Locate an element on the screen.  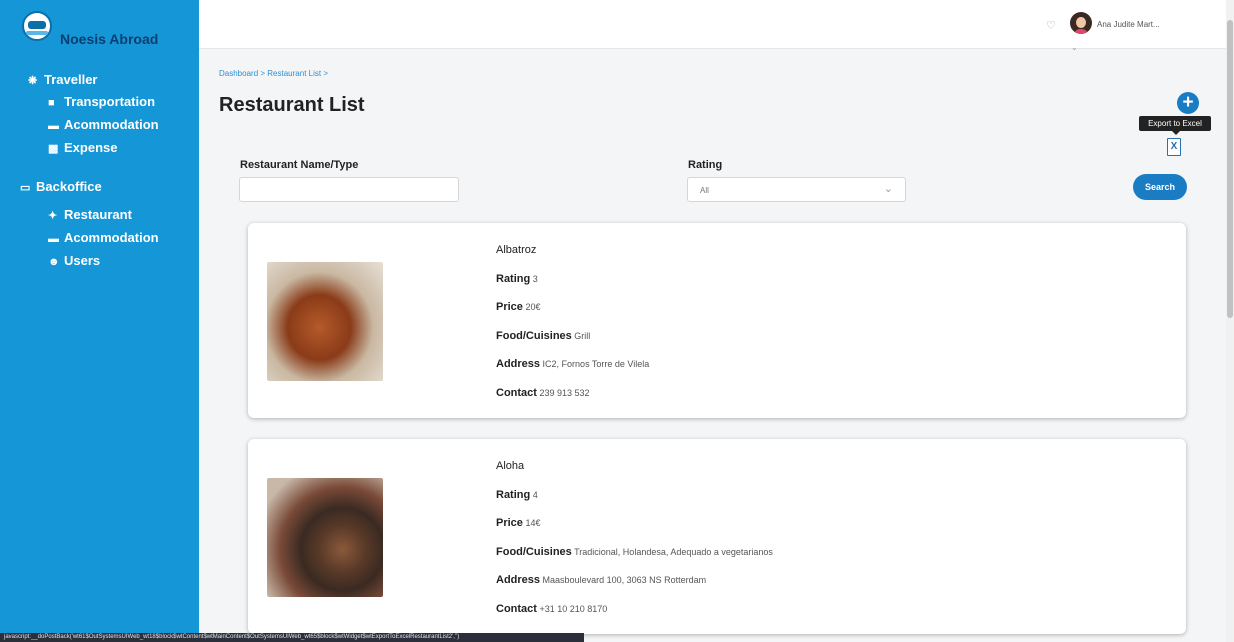
sidebar-section-traveller: ❋ Traveller is located at coordinates (63, 79).